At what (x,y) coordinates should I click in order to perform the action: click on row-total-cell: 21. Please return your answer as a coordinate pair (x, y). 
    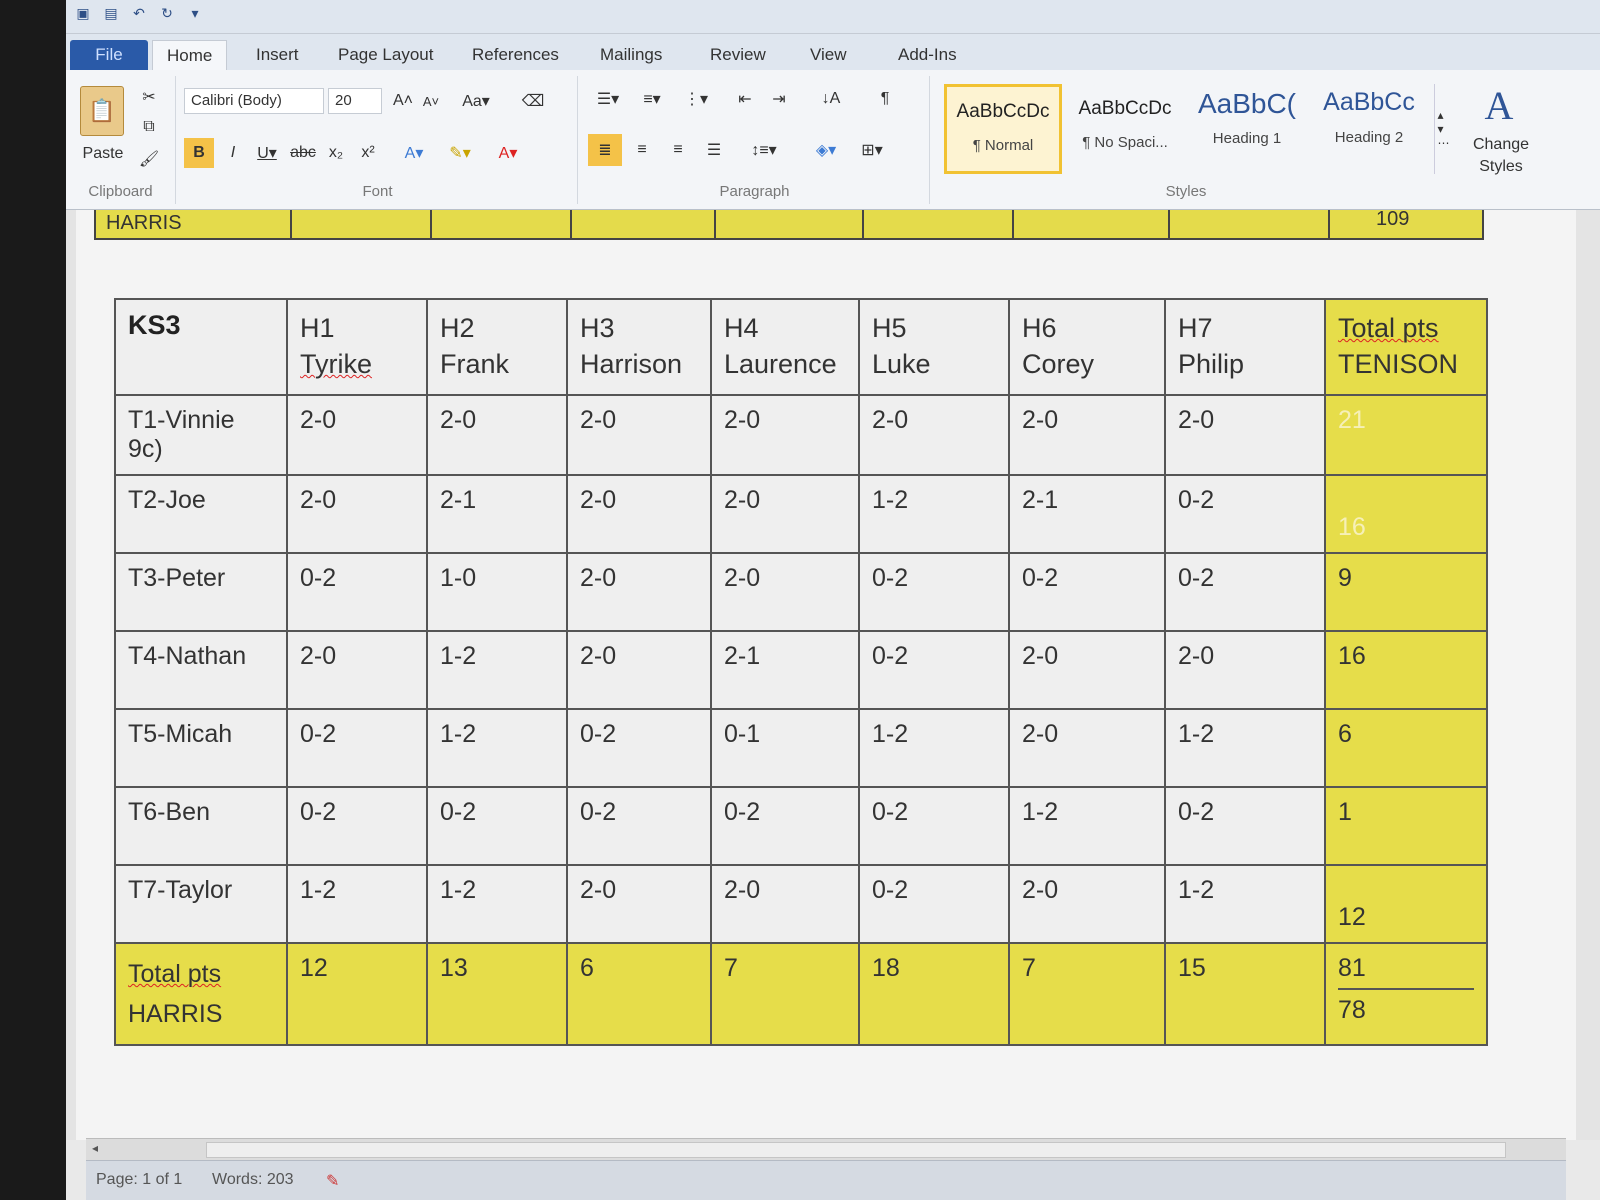
    Looking at the image, I should click on (1406, 435).